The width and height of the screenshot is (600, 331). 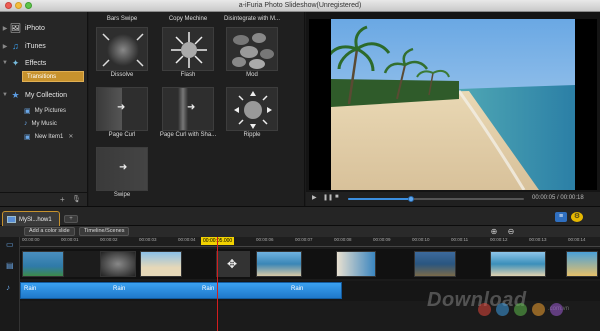 I want to click on audio-clip: Rain Rain Rain Rain, so click(x=181, y=290).